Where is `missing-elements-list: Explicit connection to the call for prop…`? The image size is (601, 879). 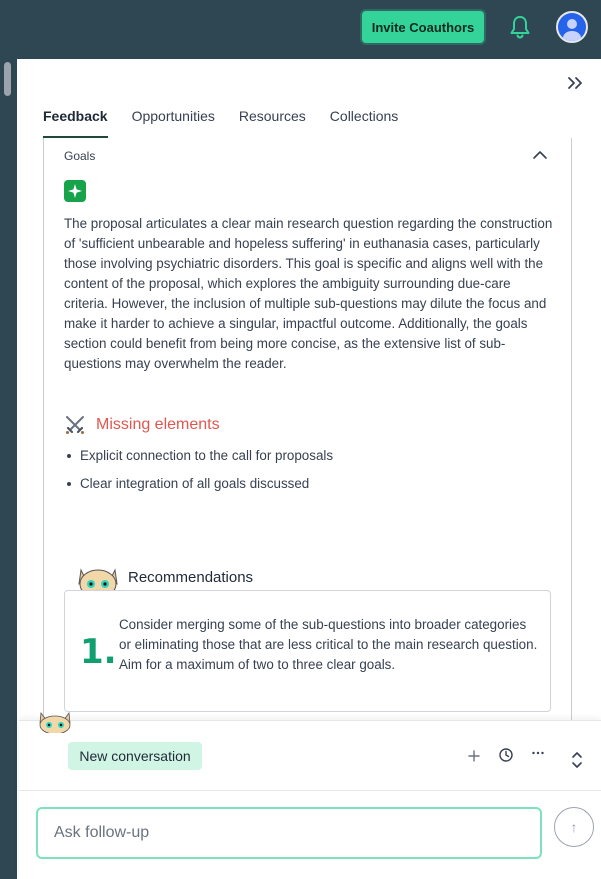 missing-elements-list: Explicit connection to the call for prop… is located at coordinates (199, 474).